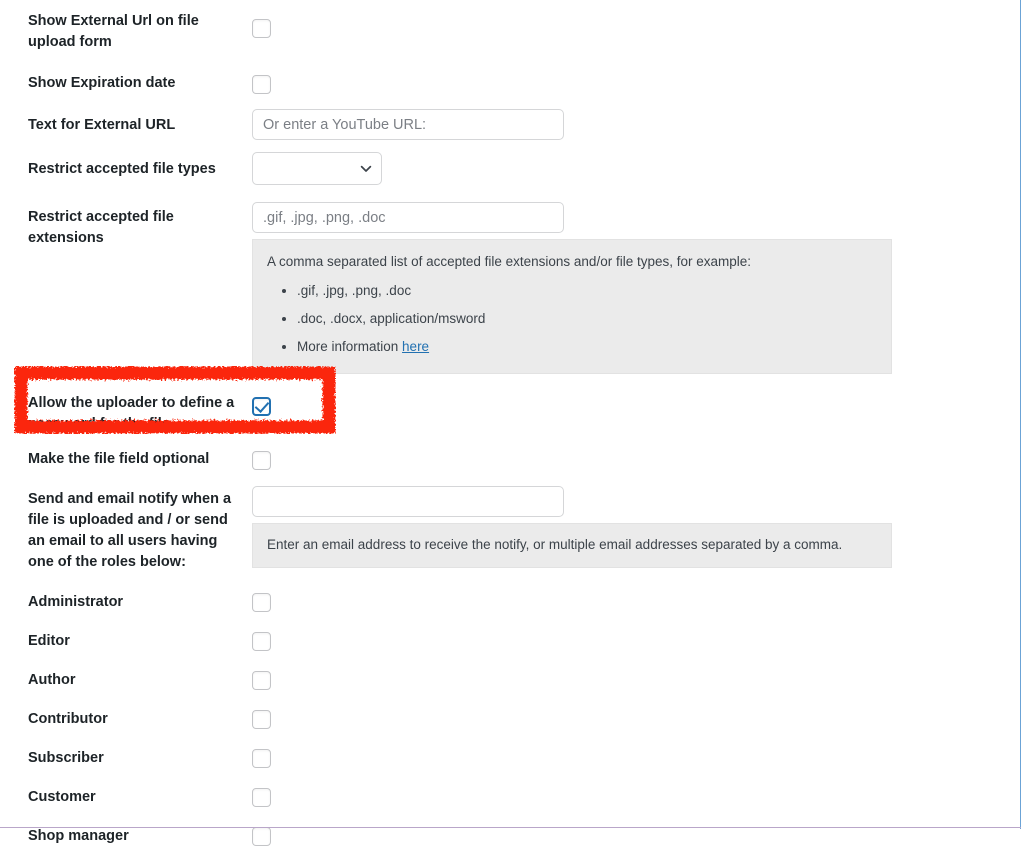 This screenshot has width=1024, height=856. I want to click on form-row-role-contributor: Contributor, so click(500, 719).